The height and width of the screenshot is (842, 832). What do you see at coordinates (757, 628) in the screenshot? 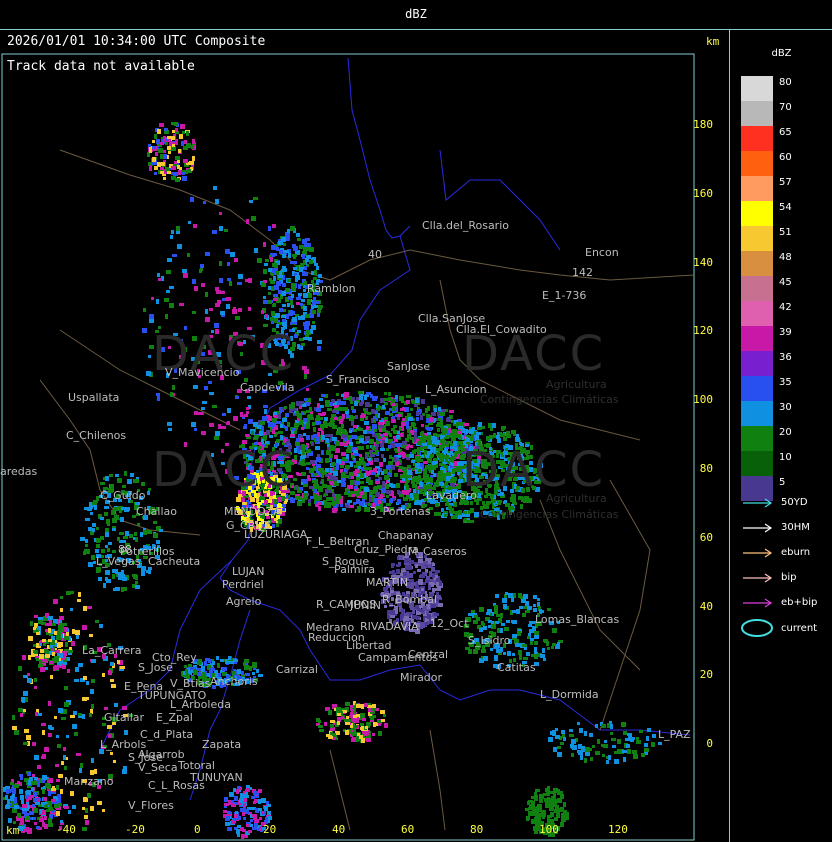
I see `current-ellipse-icon` at bounding box center [757, 628].